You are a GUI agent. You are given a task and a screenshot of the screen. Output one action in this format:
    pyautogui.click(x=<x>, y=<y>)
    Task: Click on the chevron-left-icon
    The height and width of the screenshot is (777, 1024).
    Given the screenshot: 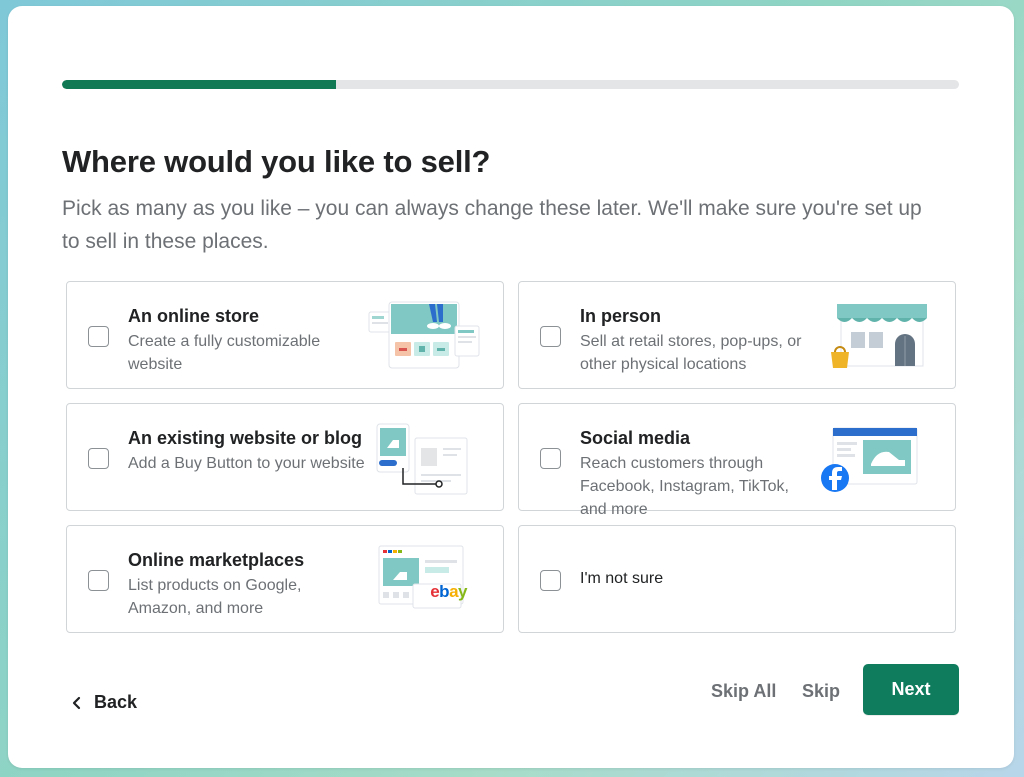 What is the action you would take?
    pyautogui.click(x=76, y=702)
    